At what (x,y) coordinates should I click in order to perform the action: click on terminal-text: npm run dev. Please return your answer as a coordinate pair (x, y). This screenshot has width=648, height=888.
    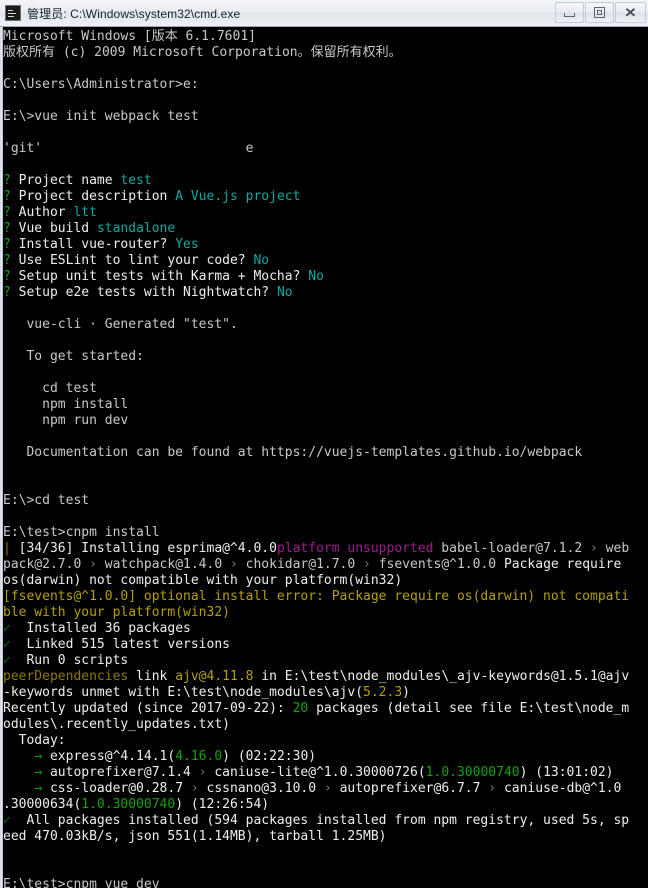
    Looking at the image, I should click on (66, 420).